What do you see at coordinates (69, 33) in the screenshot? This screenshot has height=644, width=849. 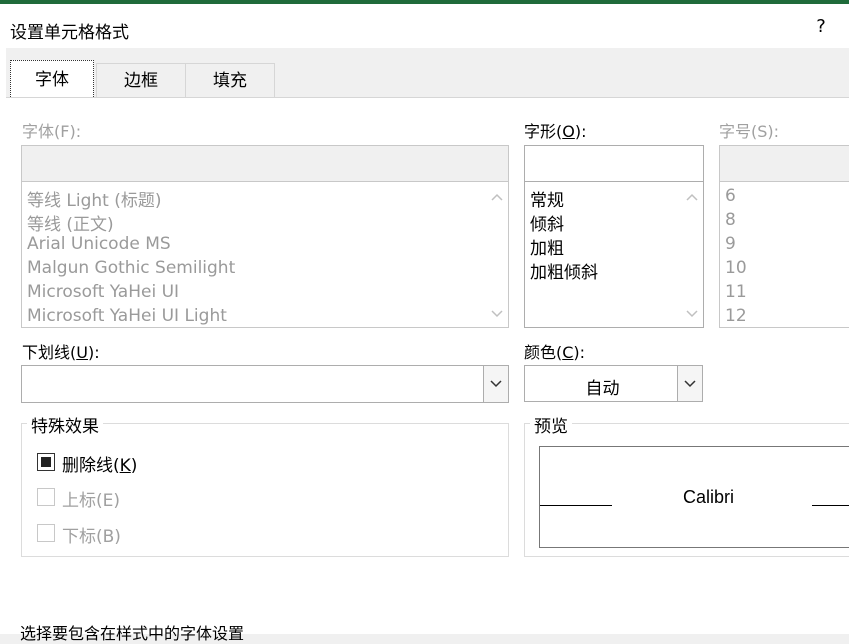 I see `dialog-title: 设置单元格格式` at bounding box center [69, 33].